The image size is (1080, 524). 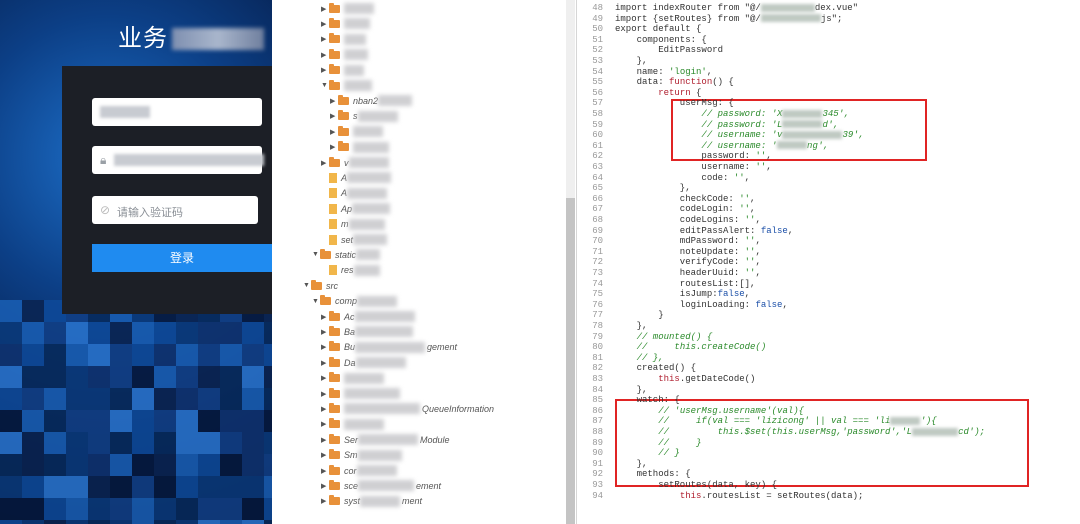 I want to click on tree-item: ▶ nban2, so click(x=372, y=100).